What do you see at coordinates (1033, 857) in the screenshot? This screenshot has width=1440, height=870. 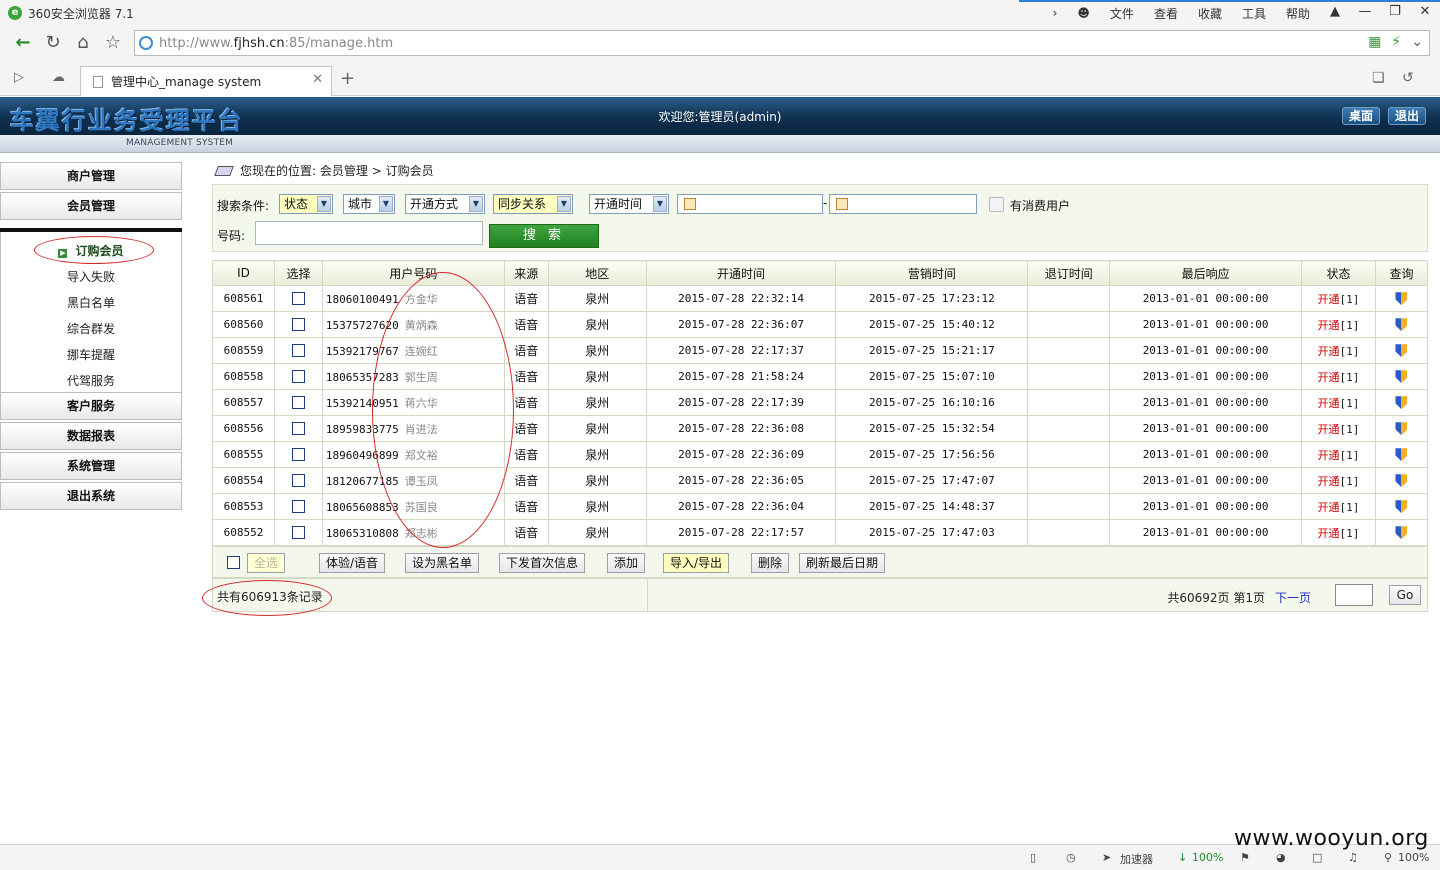 I see `phone-icon: ▯` at bounding box center [1033, 857].